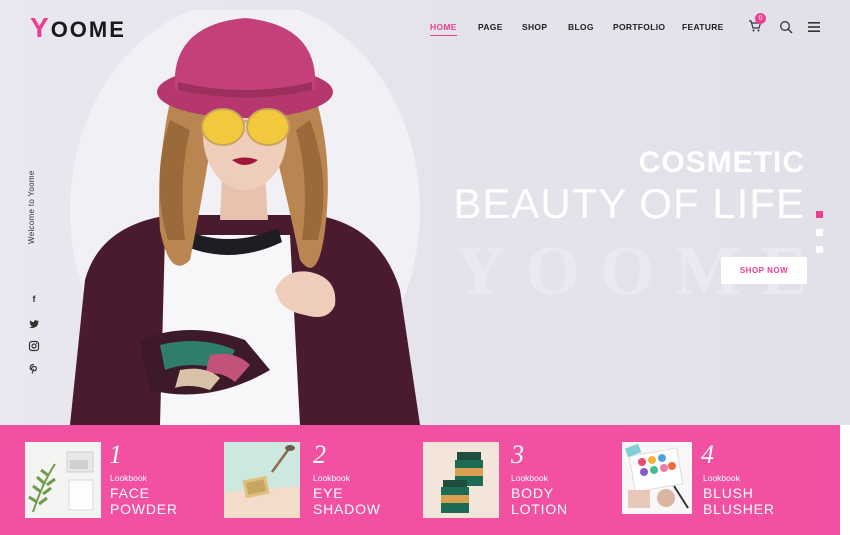 This screenshot has height=535, width=850. Describe the element at coordinates (707, 454) in the screenshot. I see `lookbook-number: 4` at that location.